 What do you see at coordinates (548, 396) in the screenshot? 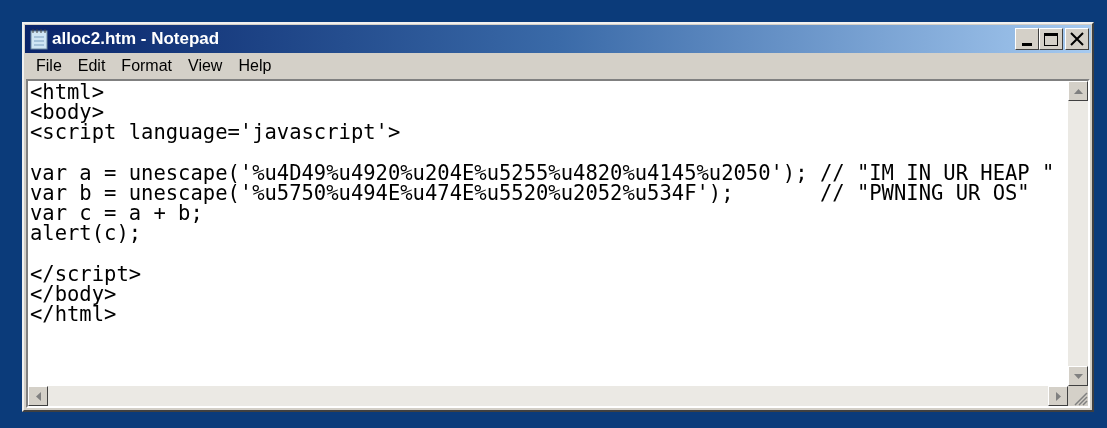
I see `horizontal-scrollbar` at bounding box center [548, 396].